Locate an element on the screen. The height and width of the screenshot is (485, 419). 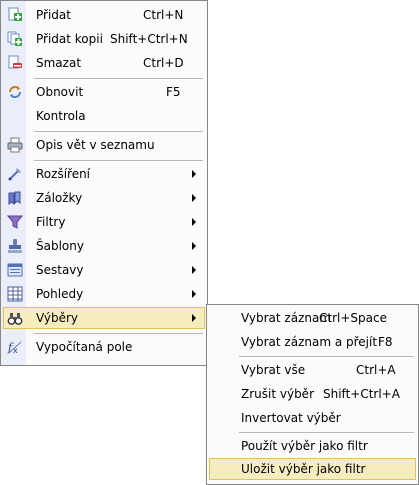
menu-item-label: Filtry is located at coordinates (51, 222).